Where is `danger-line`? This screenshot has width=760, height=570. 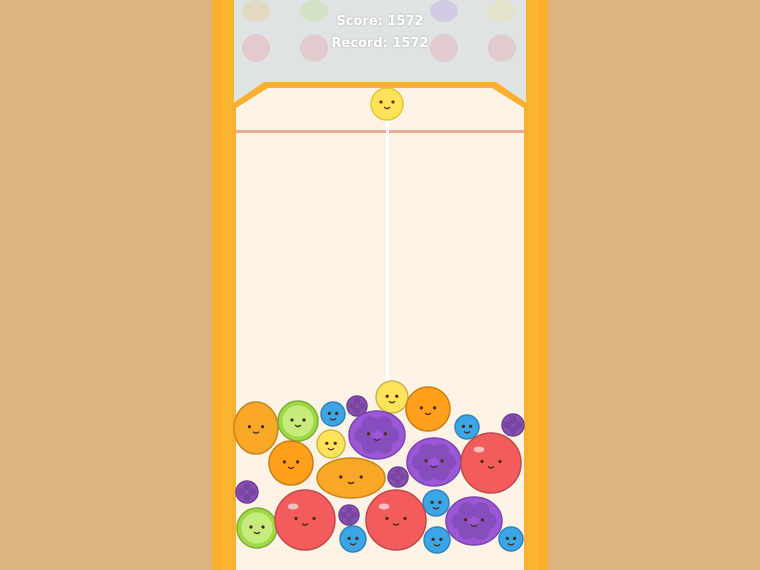
danger-line is located at coordinates (380, 131).